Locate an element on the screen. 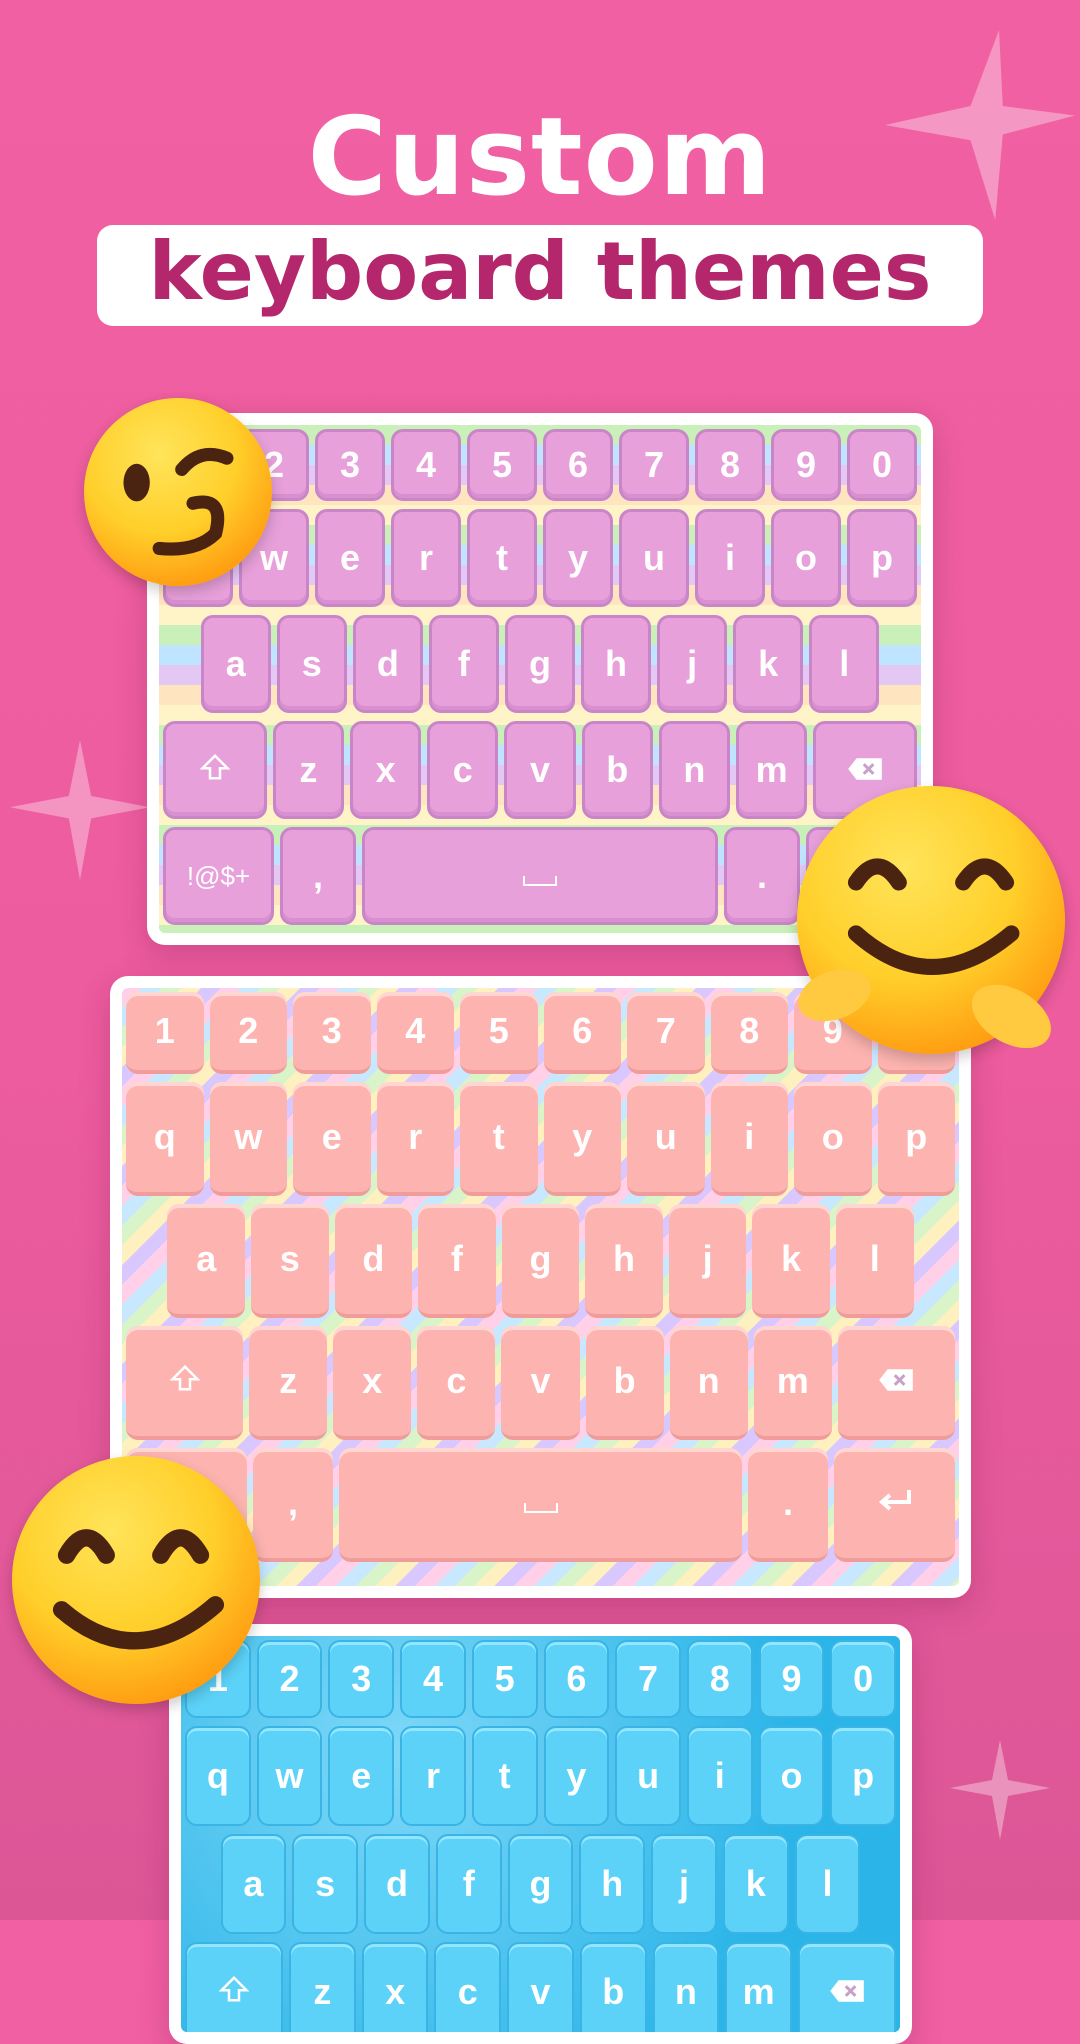 This screenshot has width=1080, height=2044. key-1: 1 is located at coordinates (165, 1033).